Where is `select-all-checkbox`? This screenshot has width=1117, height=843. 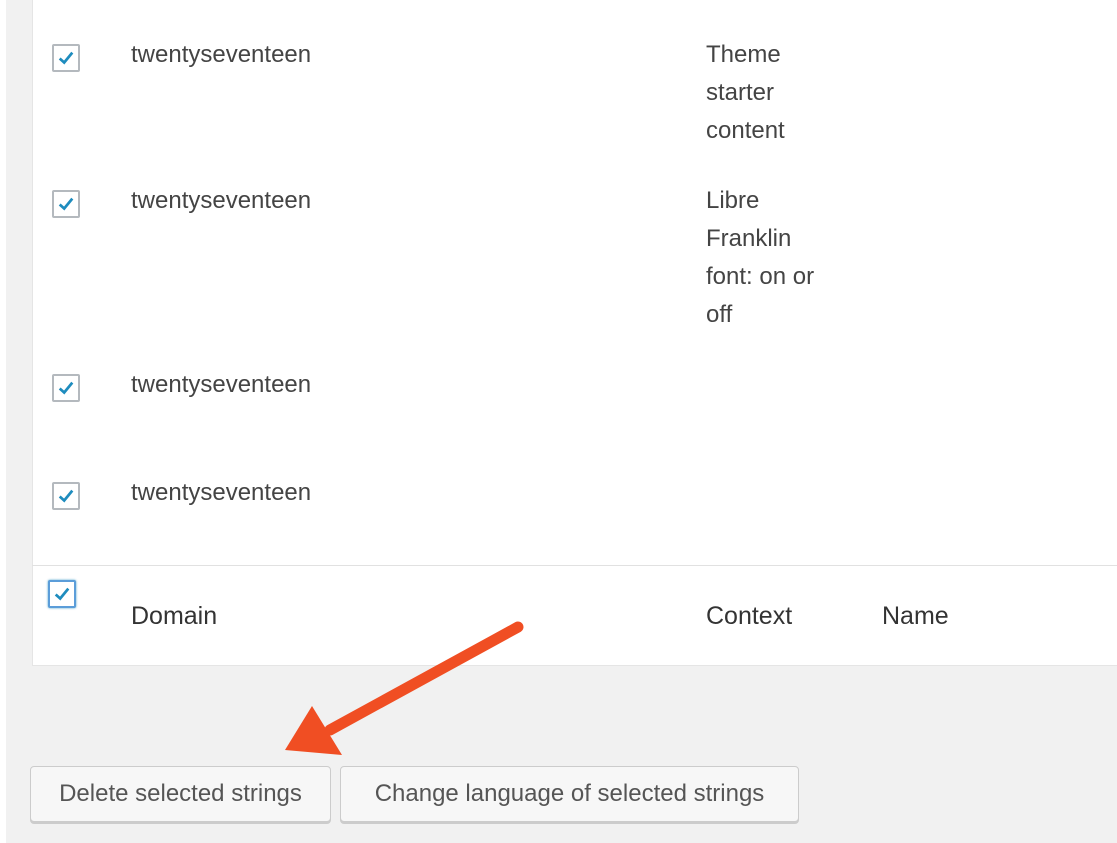
select-all-checkbox is located at coordinates (62, 594).